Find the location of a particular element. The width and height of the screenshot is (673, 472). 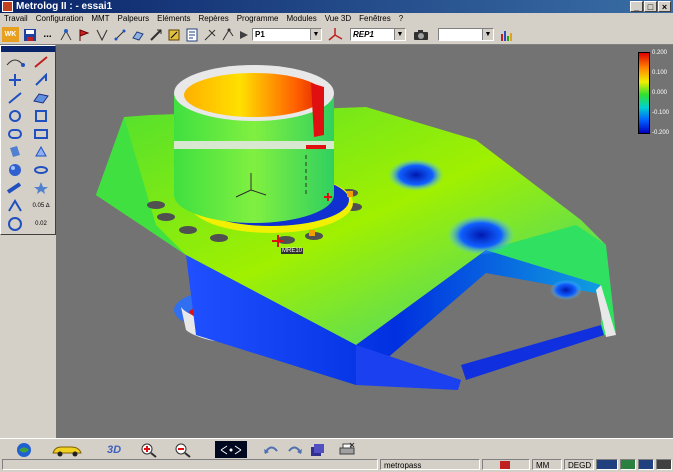

zoom-out-icon is located at coordinates (183, 449).